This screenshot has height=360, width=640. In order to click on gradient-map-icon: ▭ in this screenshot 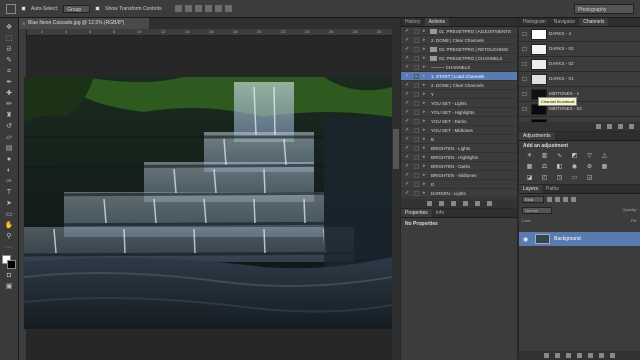, I will do `click(574, 178)`.